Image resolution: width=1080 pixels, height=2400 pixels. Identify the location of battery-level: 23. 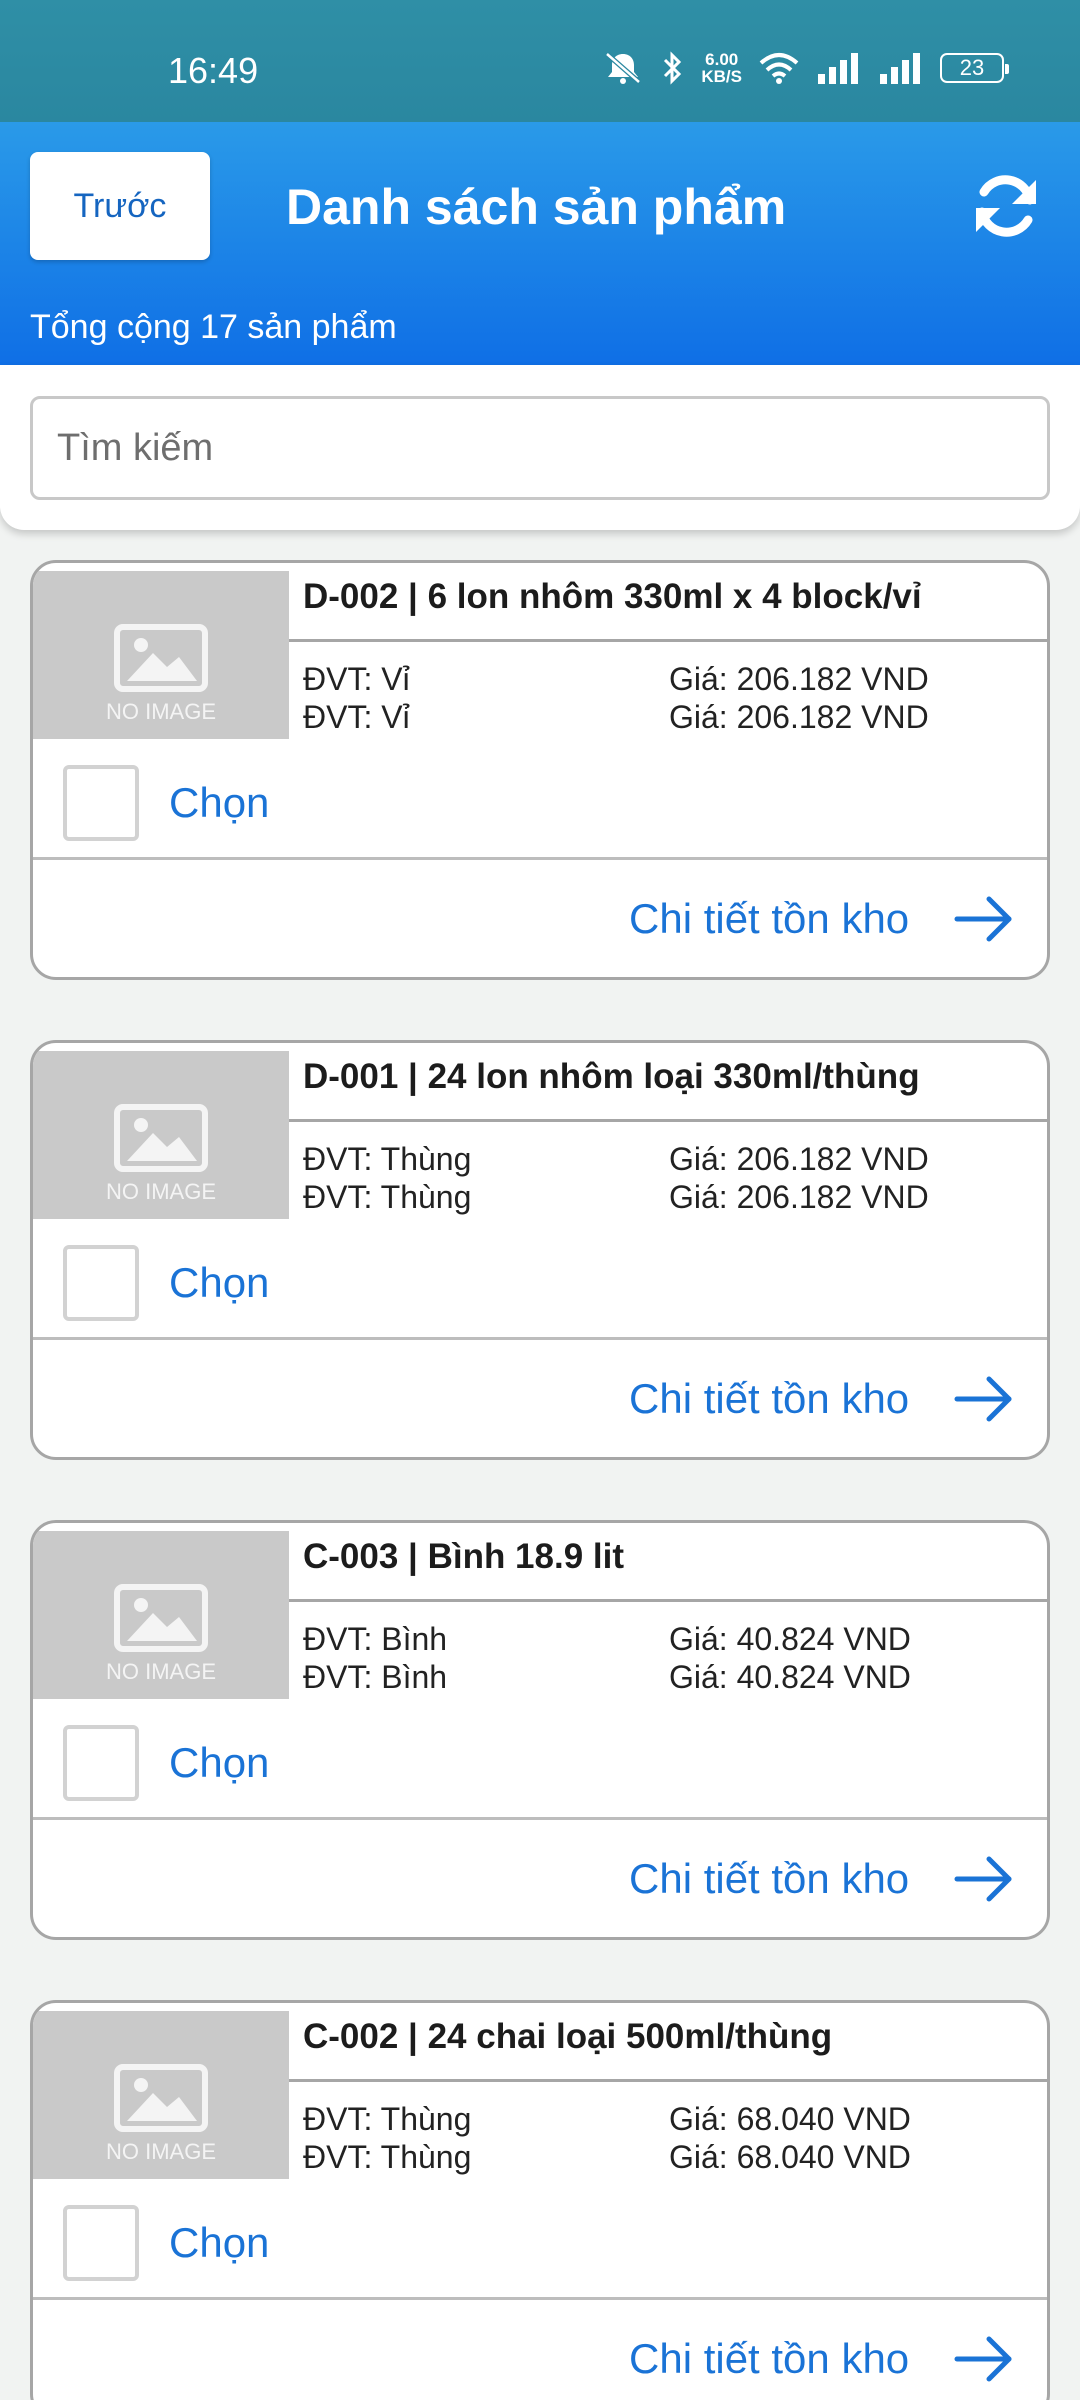
(972, 67).